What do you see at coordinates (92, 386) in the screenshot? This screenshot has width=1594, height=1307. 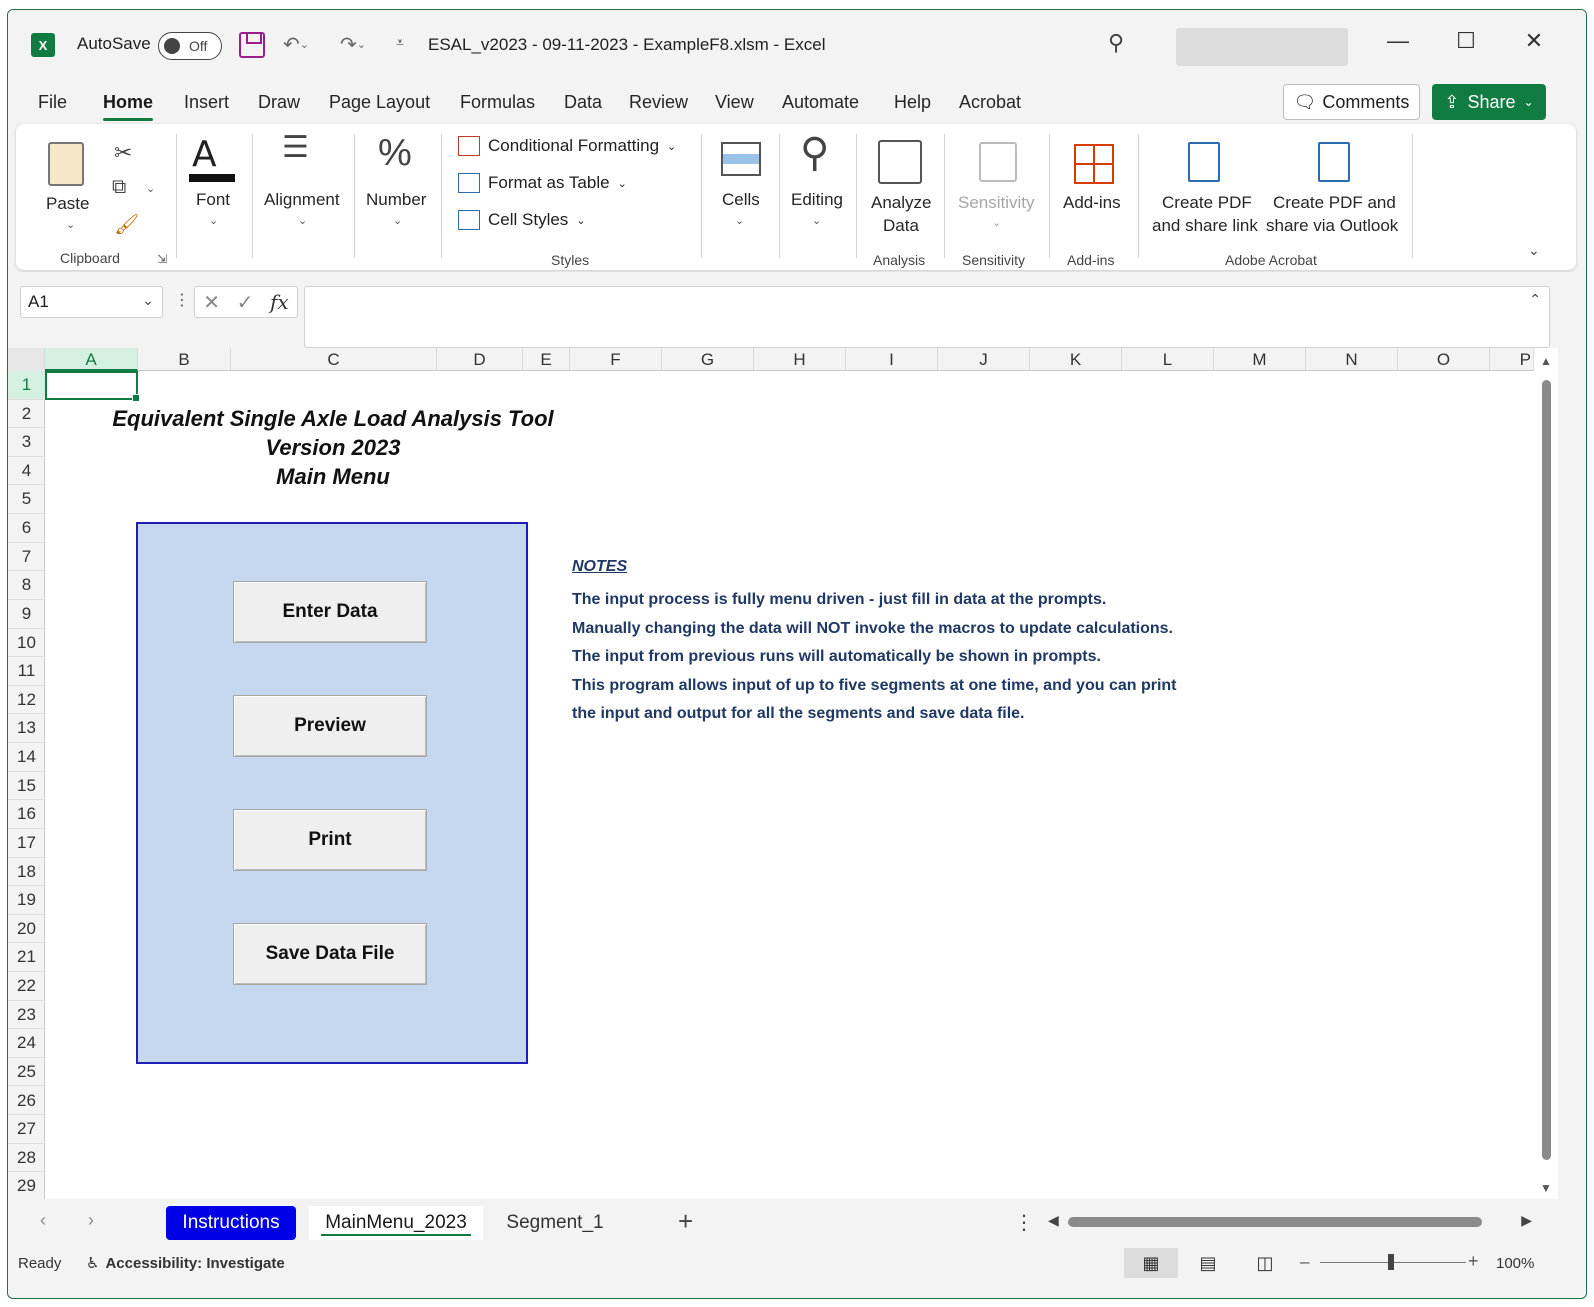 I see `selected-cell` at bounding box center [92, 386].